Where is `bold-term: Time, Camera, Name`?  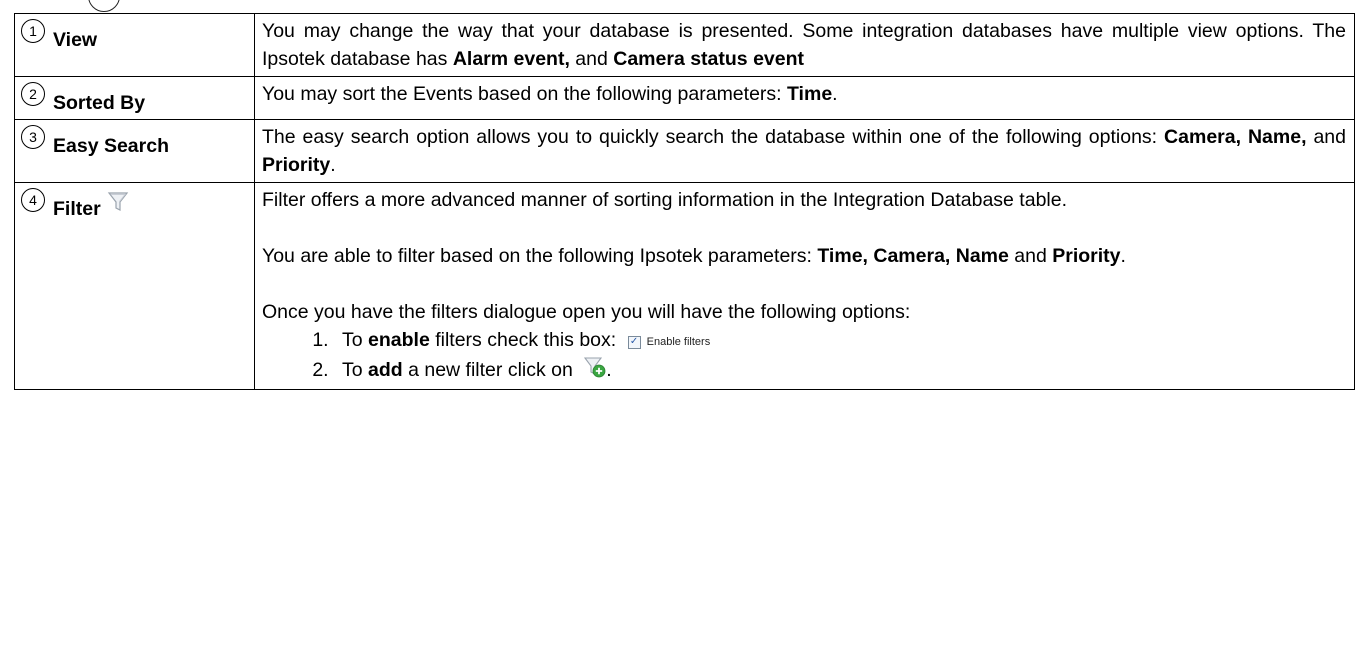 bold-term: Time, Camera, Name is located at coordinates (913, 256).